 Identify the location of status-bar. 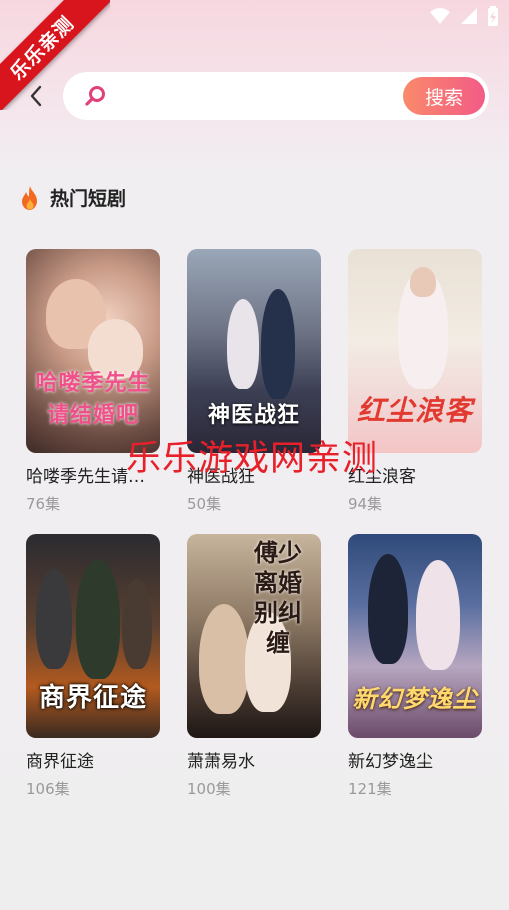
(254, 17).